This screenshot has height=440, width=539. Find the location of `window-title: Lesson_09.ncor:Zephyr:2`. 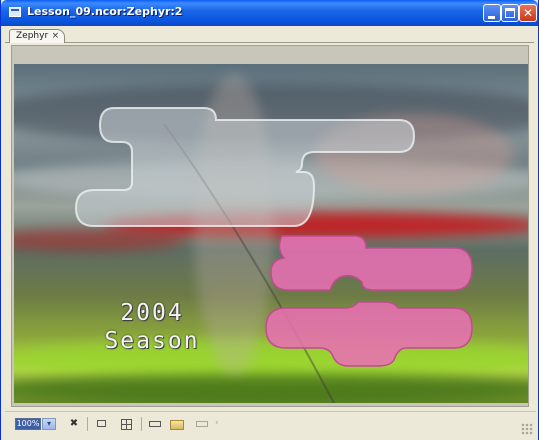

window-title: Lesson_09.ncor:Zephyr:2 is located at coordinates (105, 11).